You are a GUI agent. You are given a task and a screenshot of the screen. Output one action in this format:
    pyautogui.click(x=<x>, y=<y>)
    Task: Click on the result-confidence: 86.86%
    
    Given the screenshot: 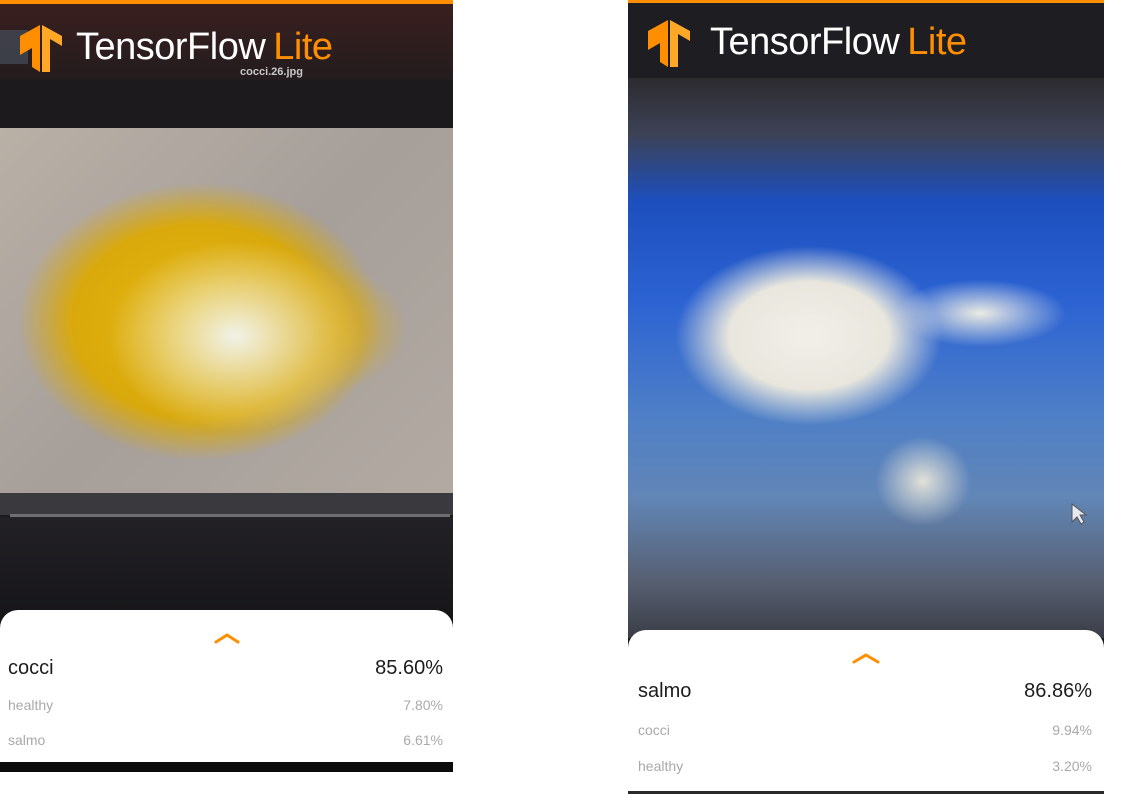 What is the action you would take?
    pyautogui.click(x=1058, y=691)
    